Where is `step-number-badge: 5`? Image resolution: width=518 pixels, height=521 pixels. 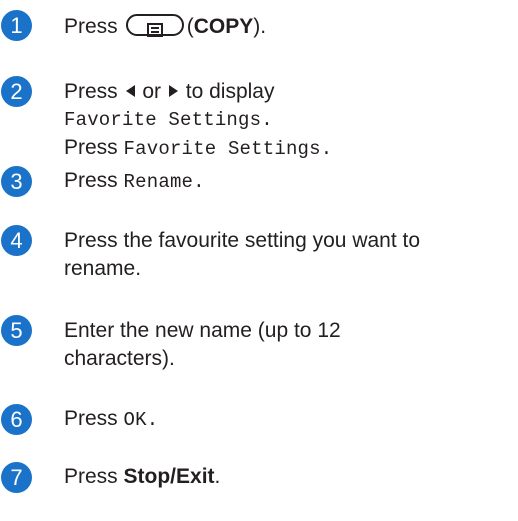 step-number-badge: 5 is located at coordinates (16, 330).